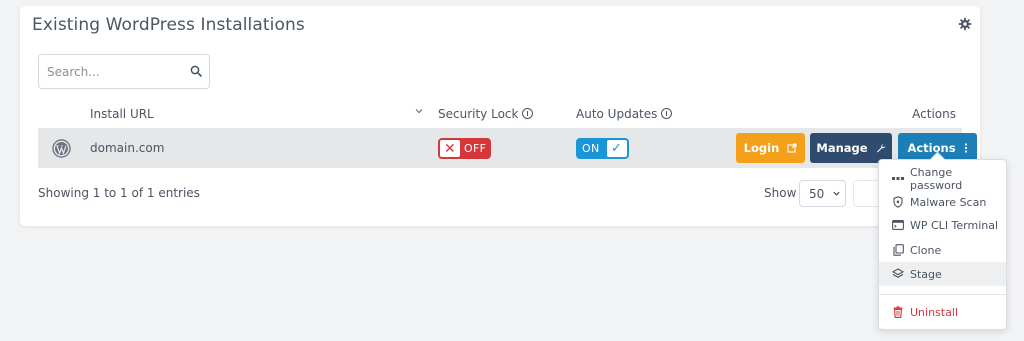  Describe the element at coordinates (475, 148) in the screenshot. I see `security-lock-state: OFF` at that location.